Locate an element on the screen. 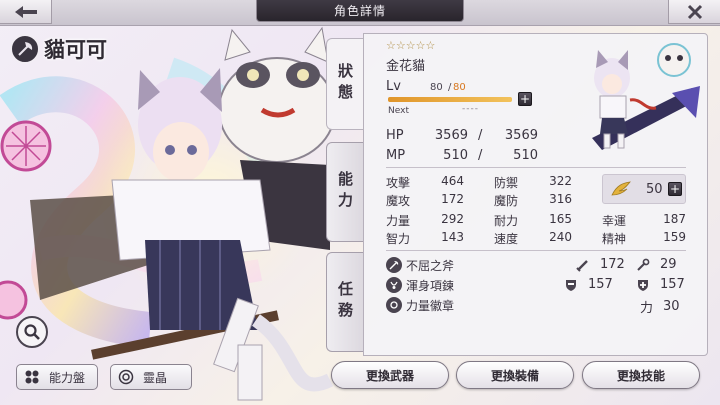 The width and height of the screenshot is (720, 405). spirit-crystal-button: 靈晶 is located at coordinates (151, 377).